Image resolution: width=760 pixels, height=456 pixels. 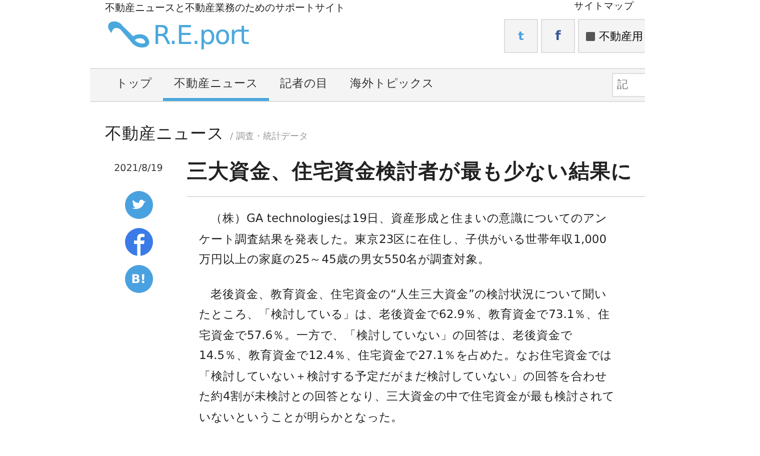 I want to click on site-tagline: 不動産ニュースと不動産業務のためのサポートサイト, so click(x=225, y=8).